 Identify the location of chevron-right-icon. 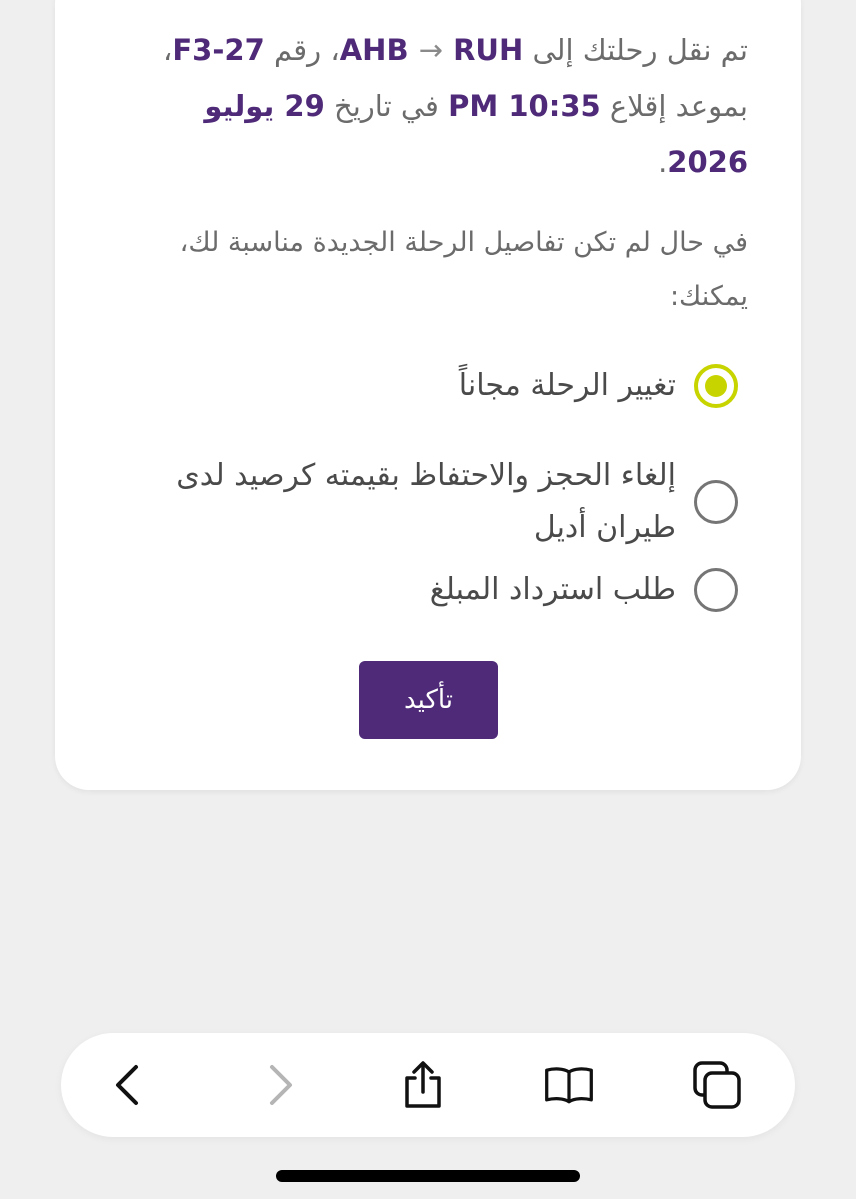
(281, 1085).